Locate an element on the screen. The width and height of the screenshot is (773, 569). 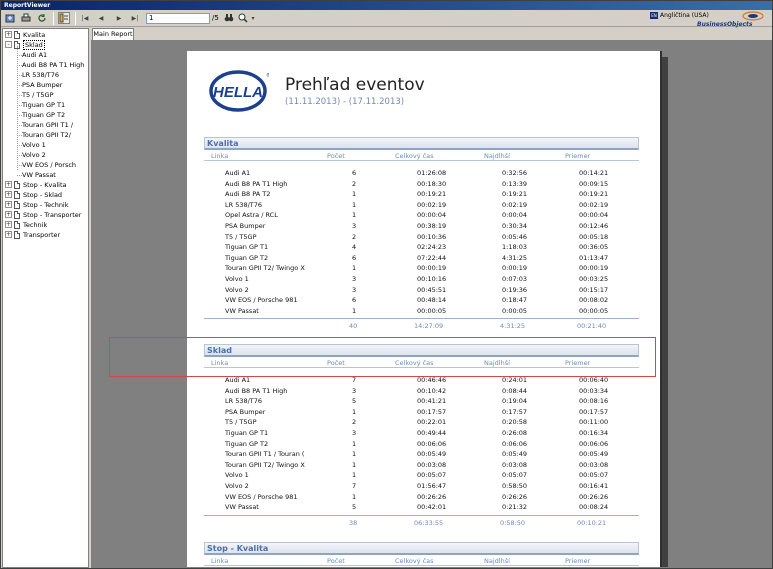
column-header-najdlhsi: Najdlhší is located at coordinates (497, 156).